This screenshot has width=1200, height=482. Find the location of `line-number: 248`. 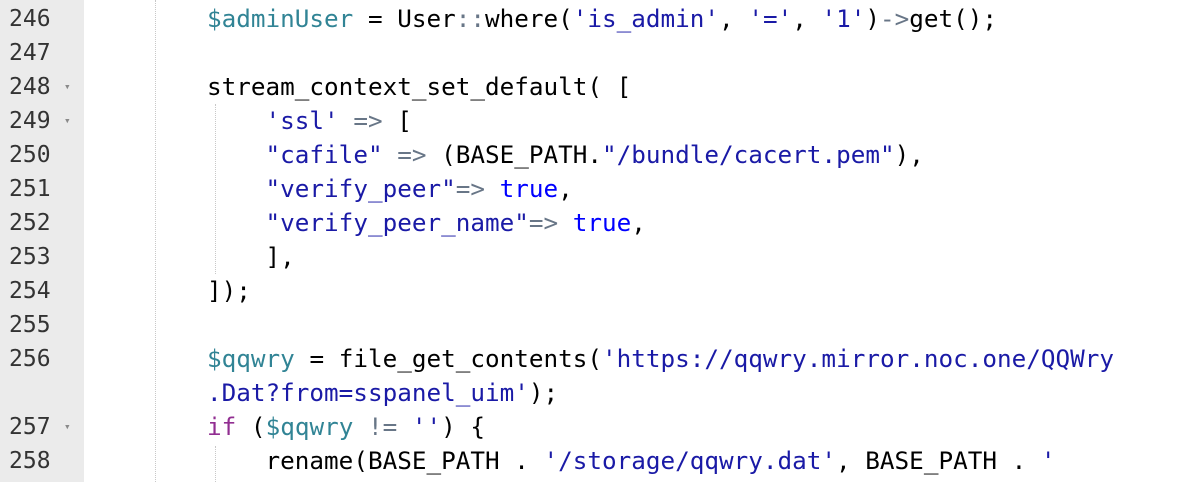

line-number: 248 is located at coordinates (30, 87).